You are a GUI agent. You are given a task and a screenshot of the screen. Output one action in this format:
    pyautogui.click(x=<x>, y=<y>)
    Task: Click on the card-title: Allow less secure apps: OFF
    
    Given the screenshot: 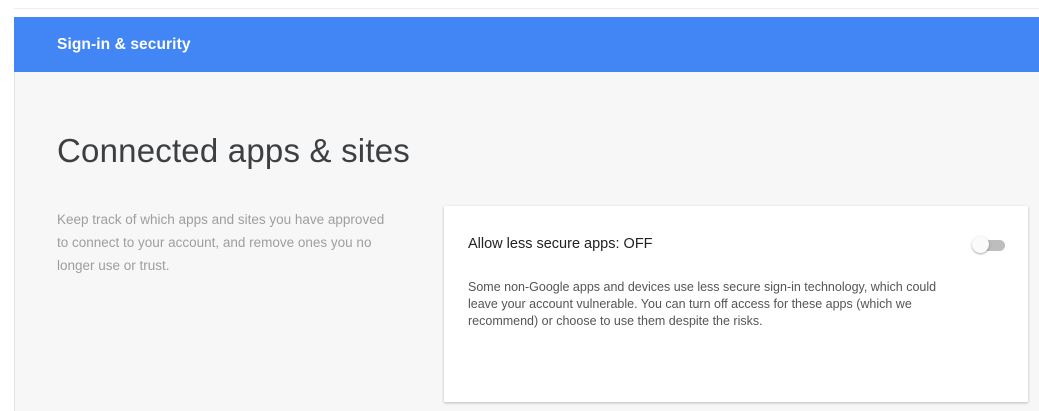 What is the action you would take?
    pyautogui.click(x=560, y=244)
    